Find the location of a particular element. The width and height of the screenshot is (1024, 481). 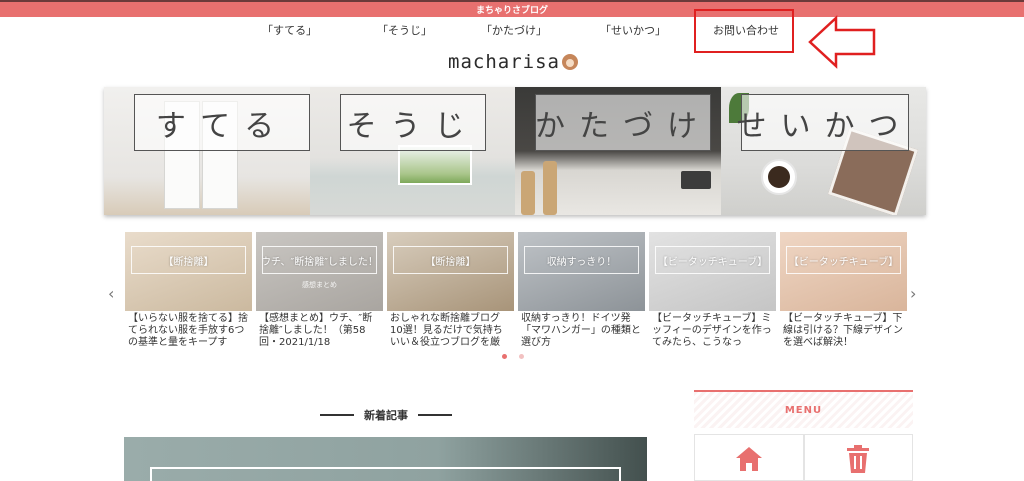

card-thumbnail: 「ウチ、″断捨離″しました！」 感想まとめ is located at coordinates (319, 271).